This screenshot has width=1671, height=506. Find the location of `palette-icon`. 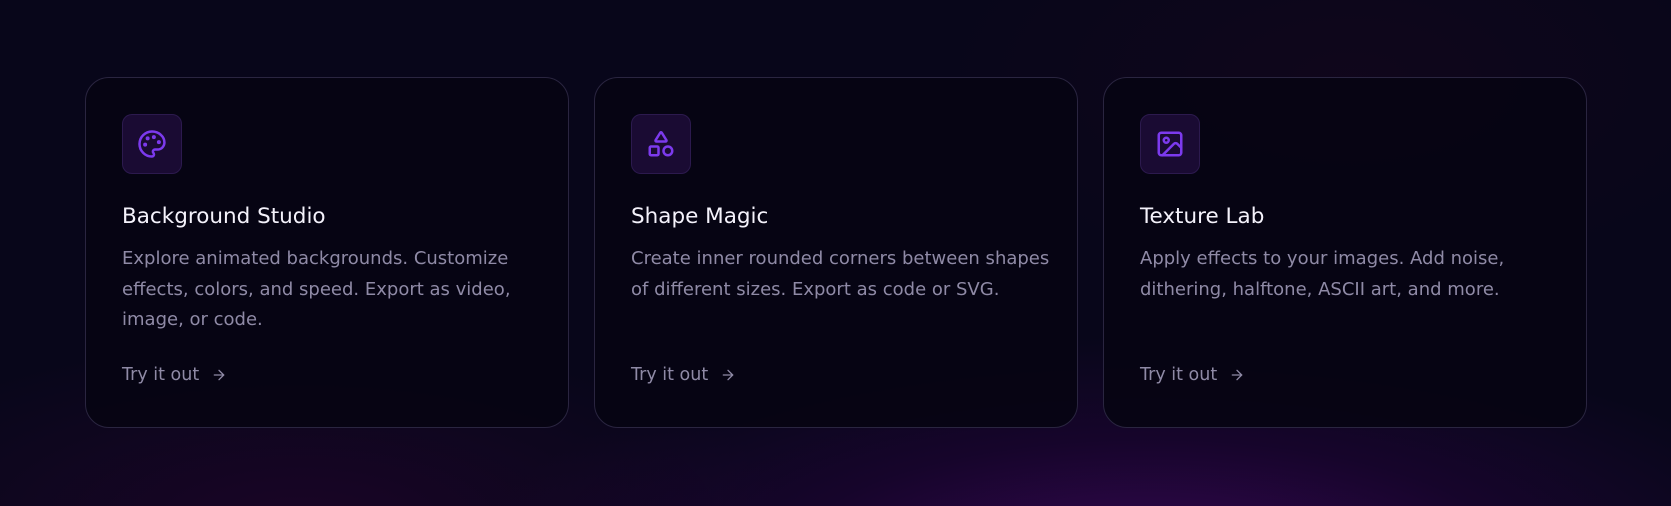

palette-icon is located at coordinates (152, 144).